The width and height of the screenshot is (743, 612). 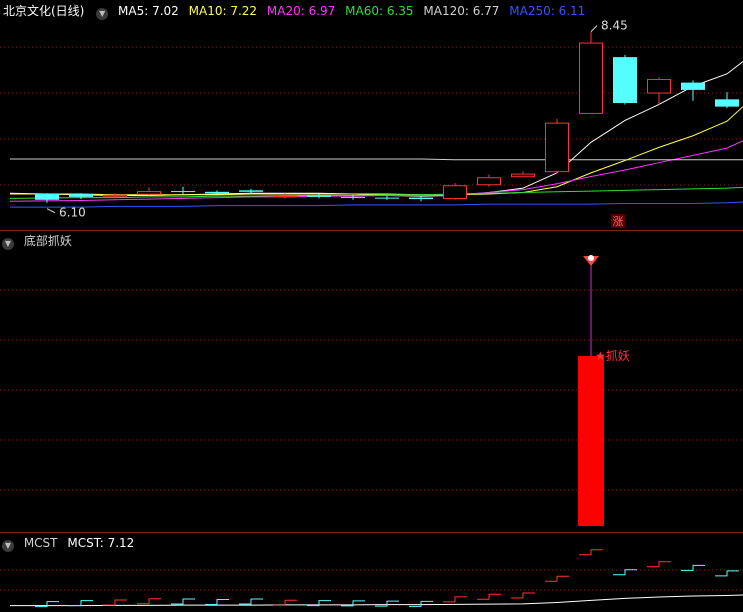 I want to click on ma-line-ma60, so click(x=376, y=192).